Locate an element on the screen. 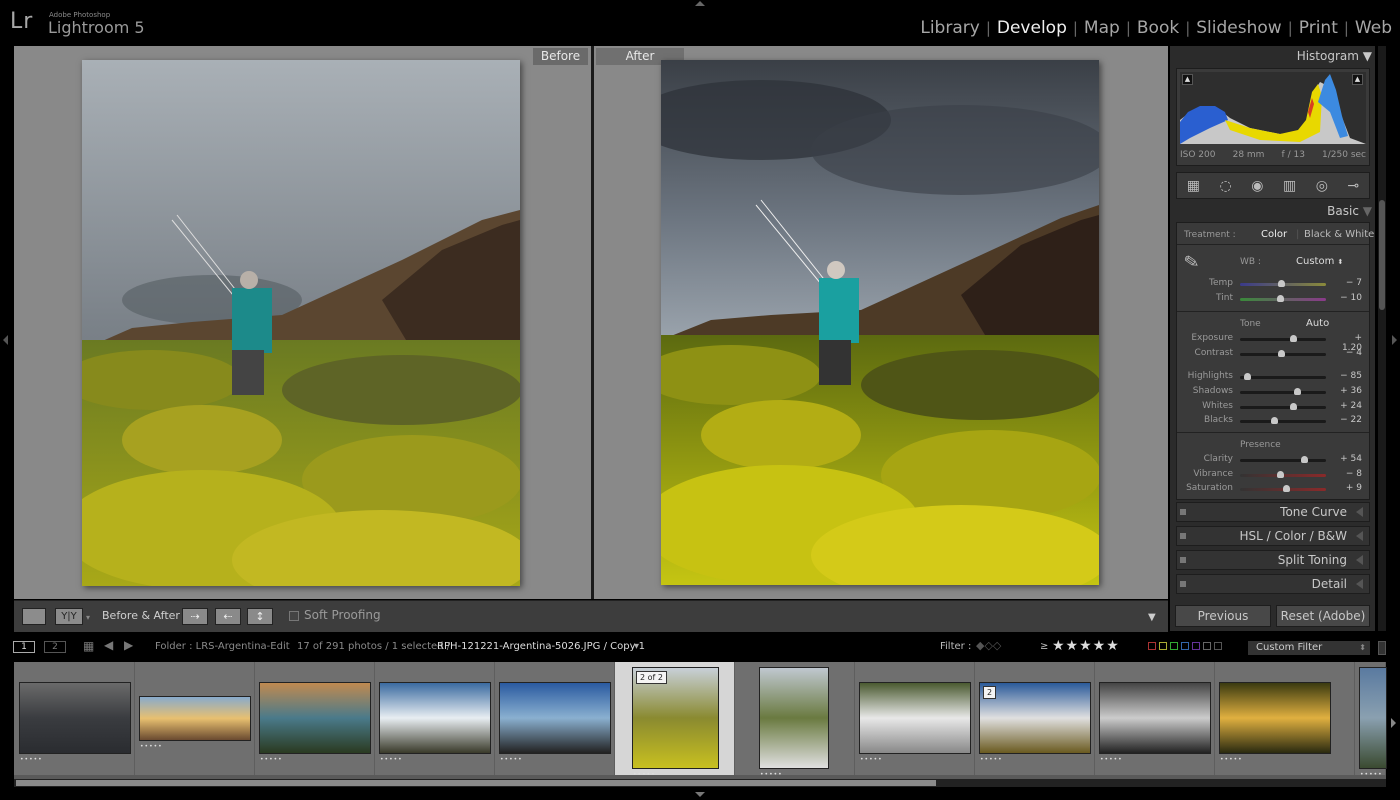  spot-removal-icon: ◌ is located at coordinates (1226, 186).